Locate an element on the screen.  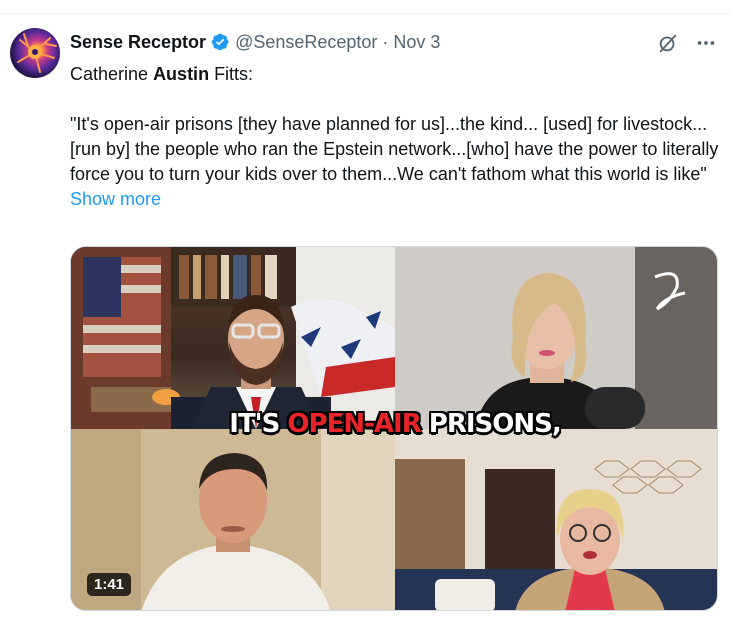
author-name: Sense Receptor is located at coordinates (138, 42).